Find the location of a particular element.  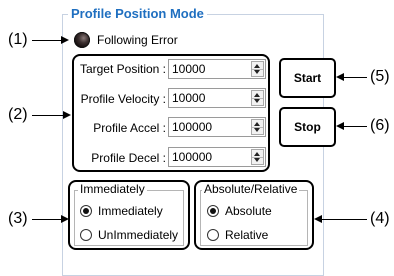

radio-immediately is located at coordinates (86, 211).